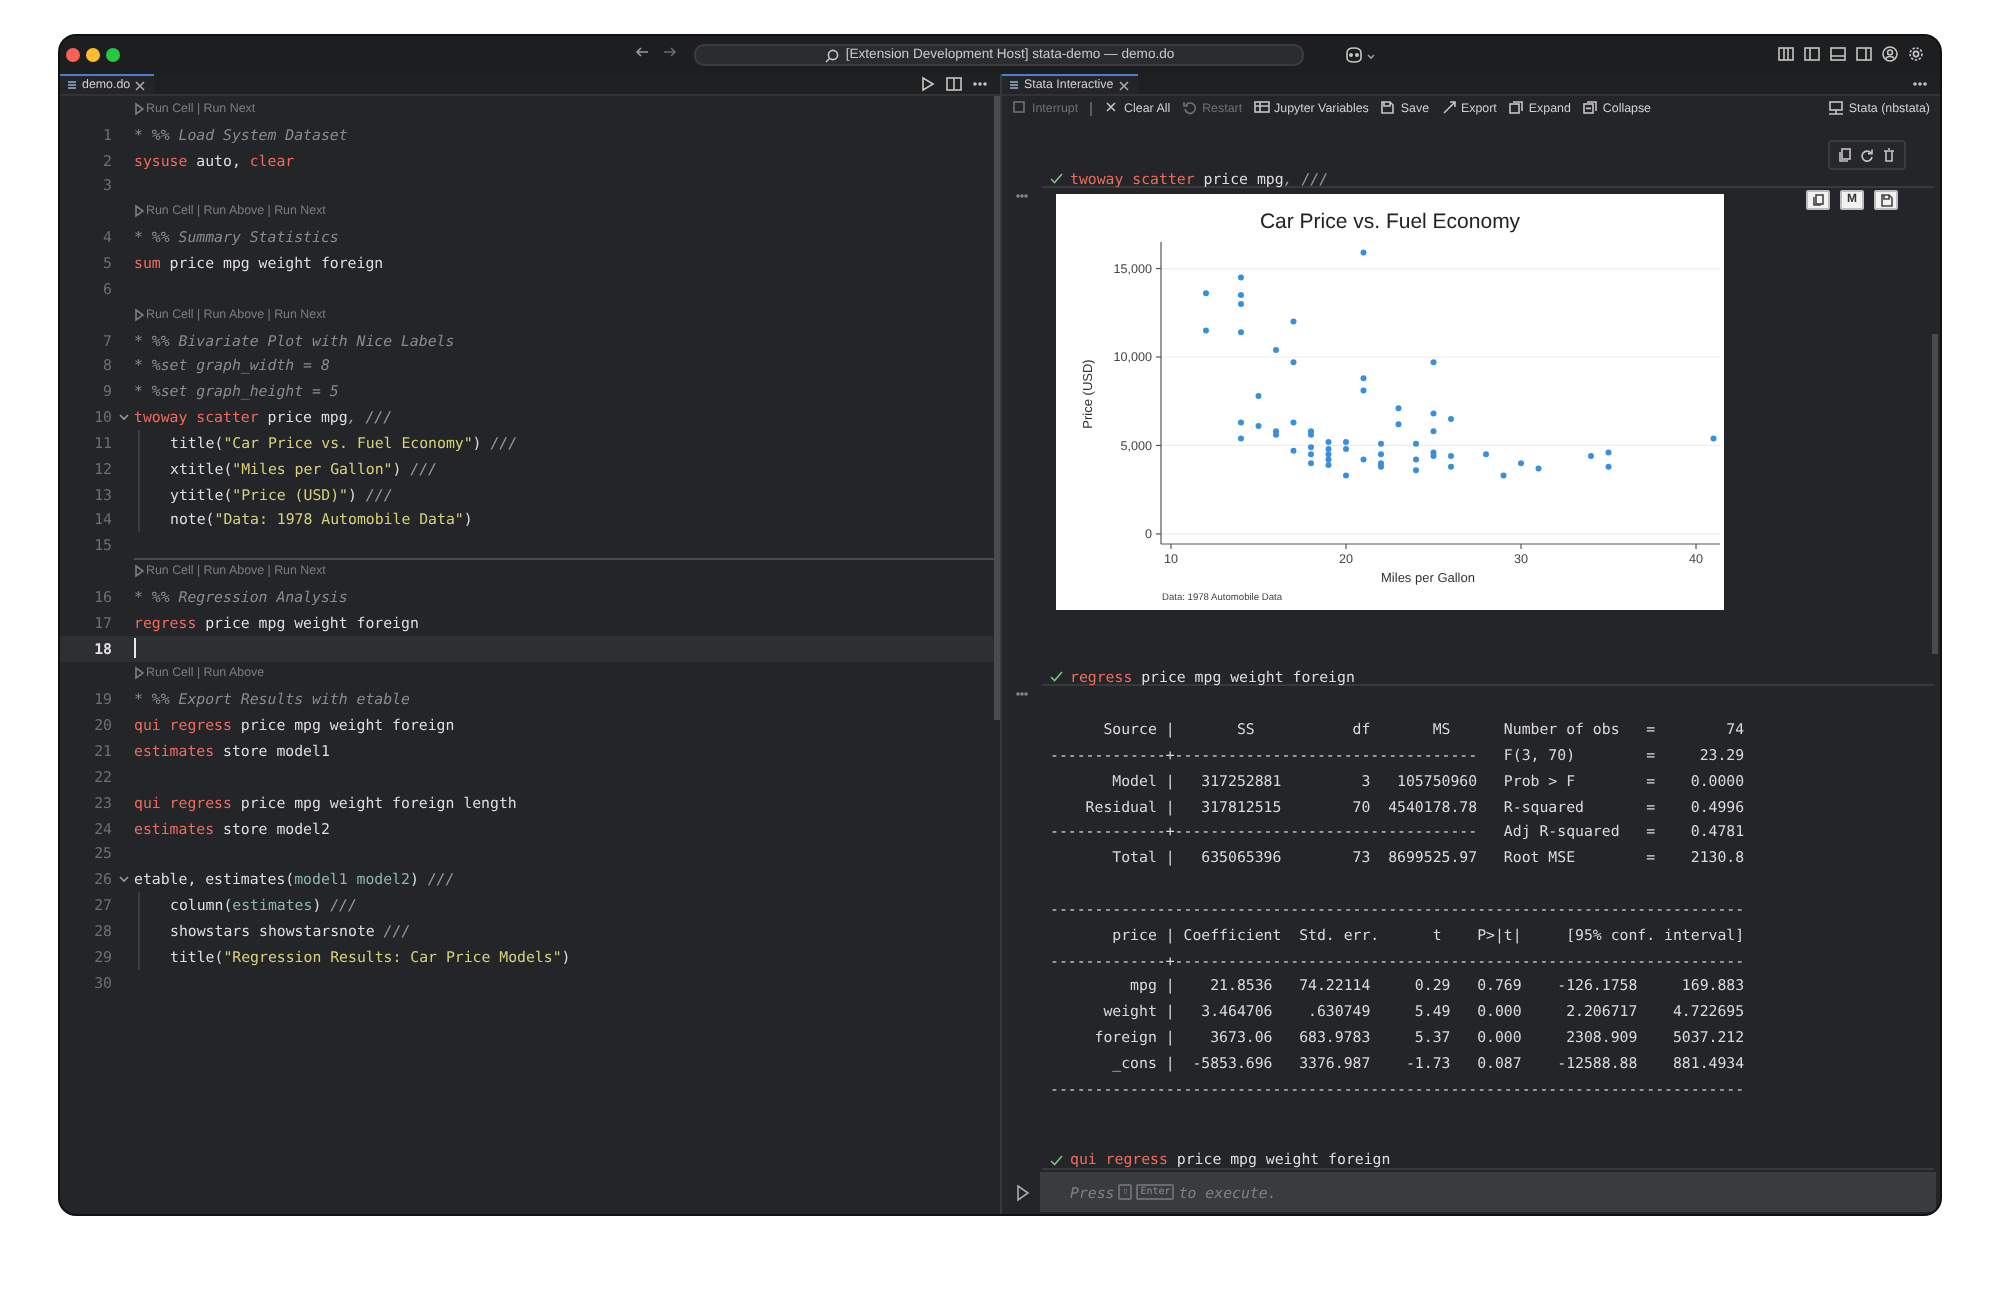 The height and width of the screenshot is (1292, 2000). Describe the element at coordinates (1590, 108) in the screenshot. I see `collapse-icon` at that location.